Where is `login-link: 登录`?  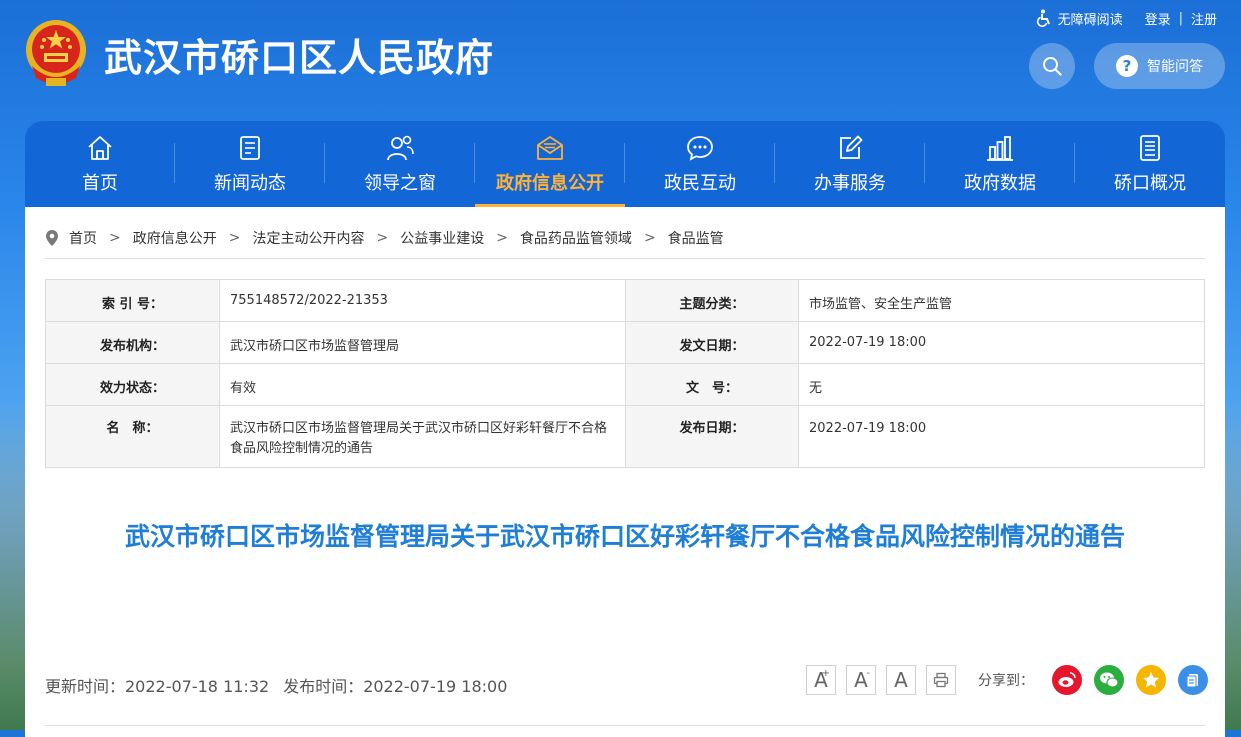
login-link: 登录 is located at coordinates (1158, 18).